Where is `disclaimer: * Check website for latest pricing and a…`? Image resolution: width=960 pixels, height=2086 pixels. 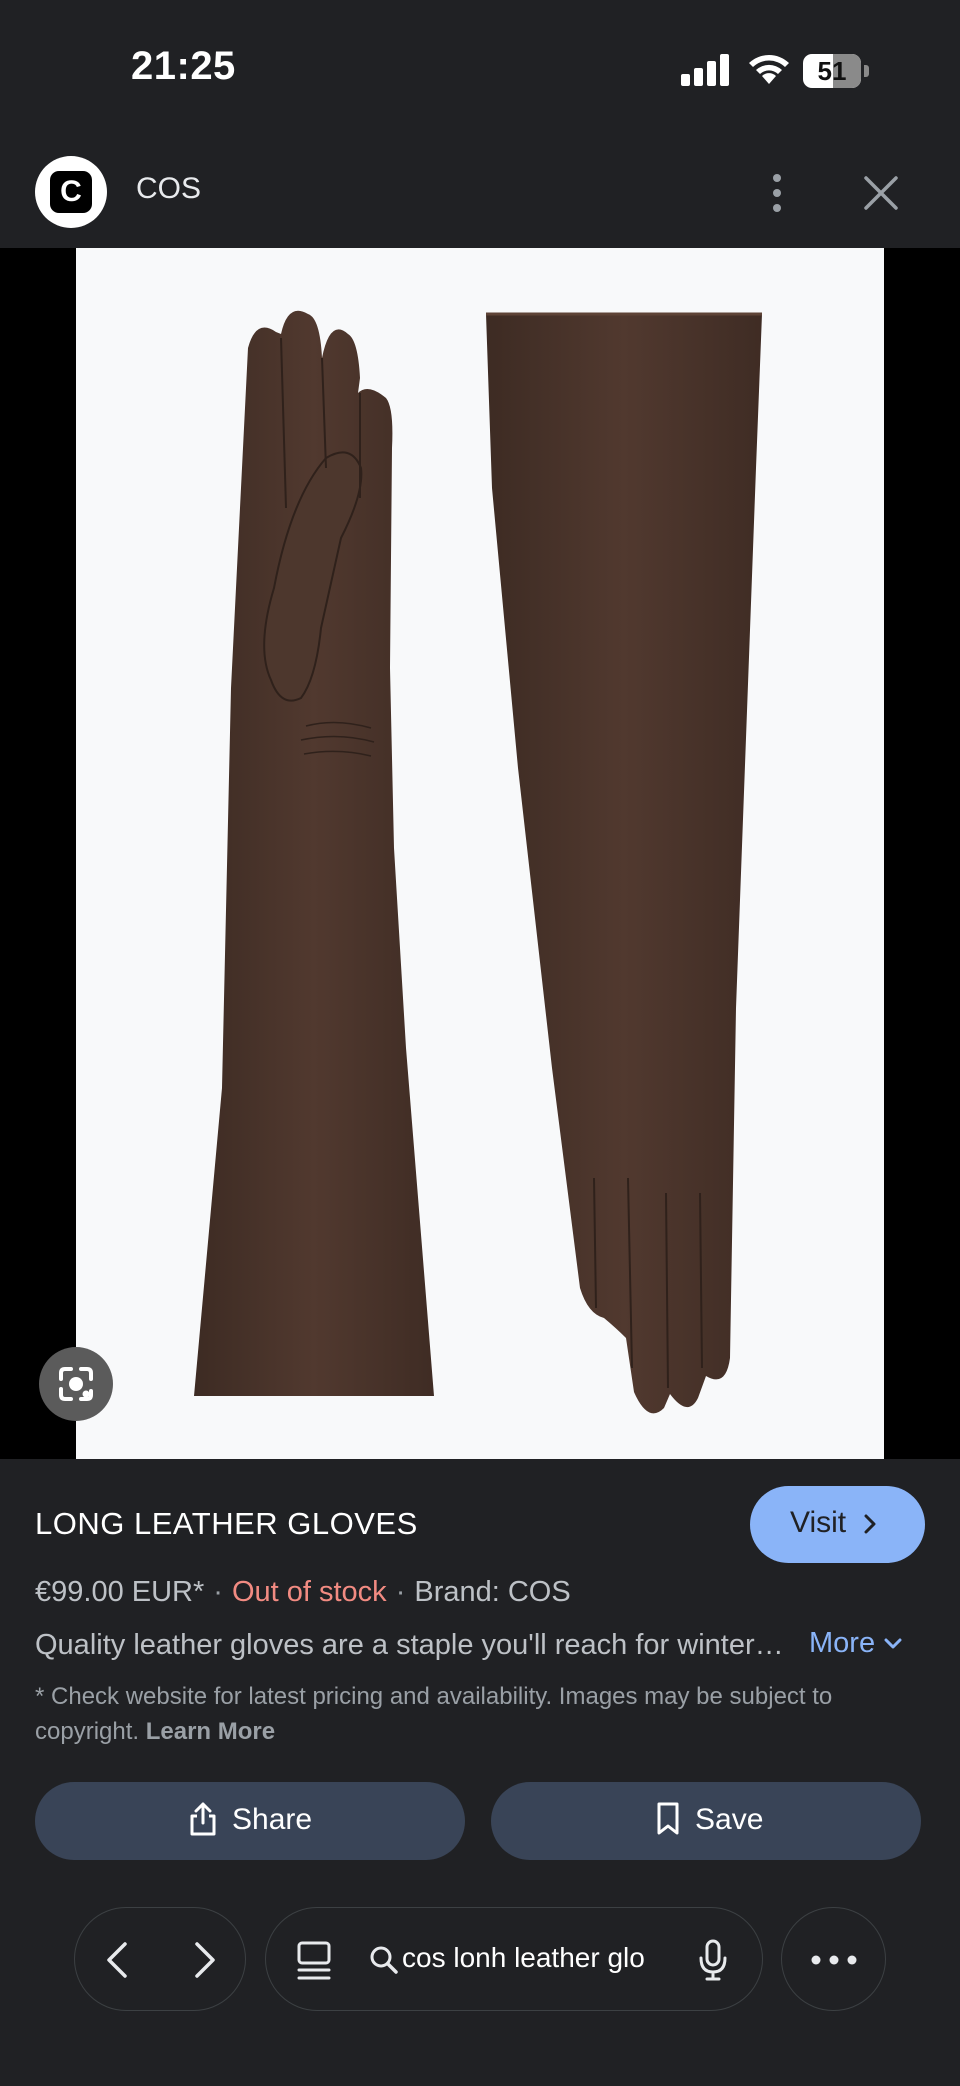
disclaimer: * Check website for latest pricing and a… is located at coordinates (482, 1714).